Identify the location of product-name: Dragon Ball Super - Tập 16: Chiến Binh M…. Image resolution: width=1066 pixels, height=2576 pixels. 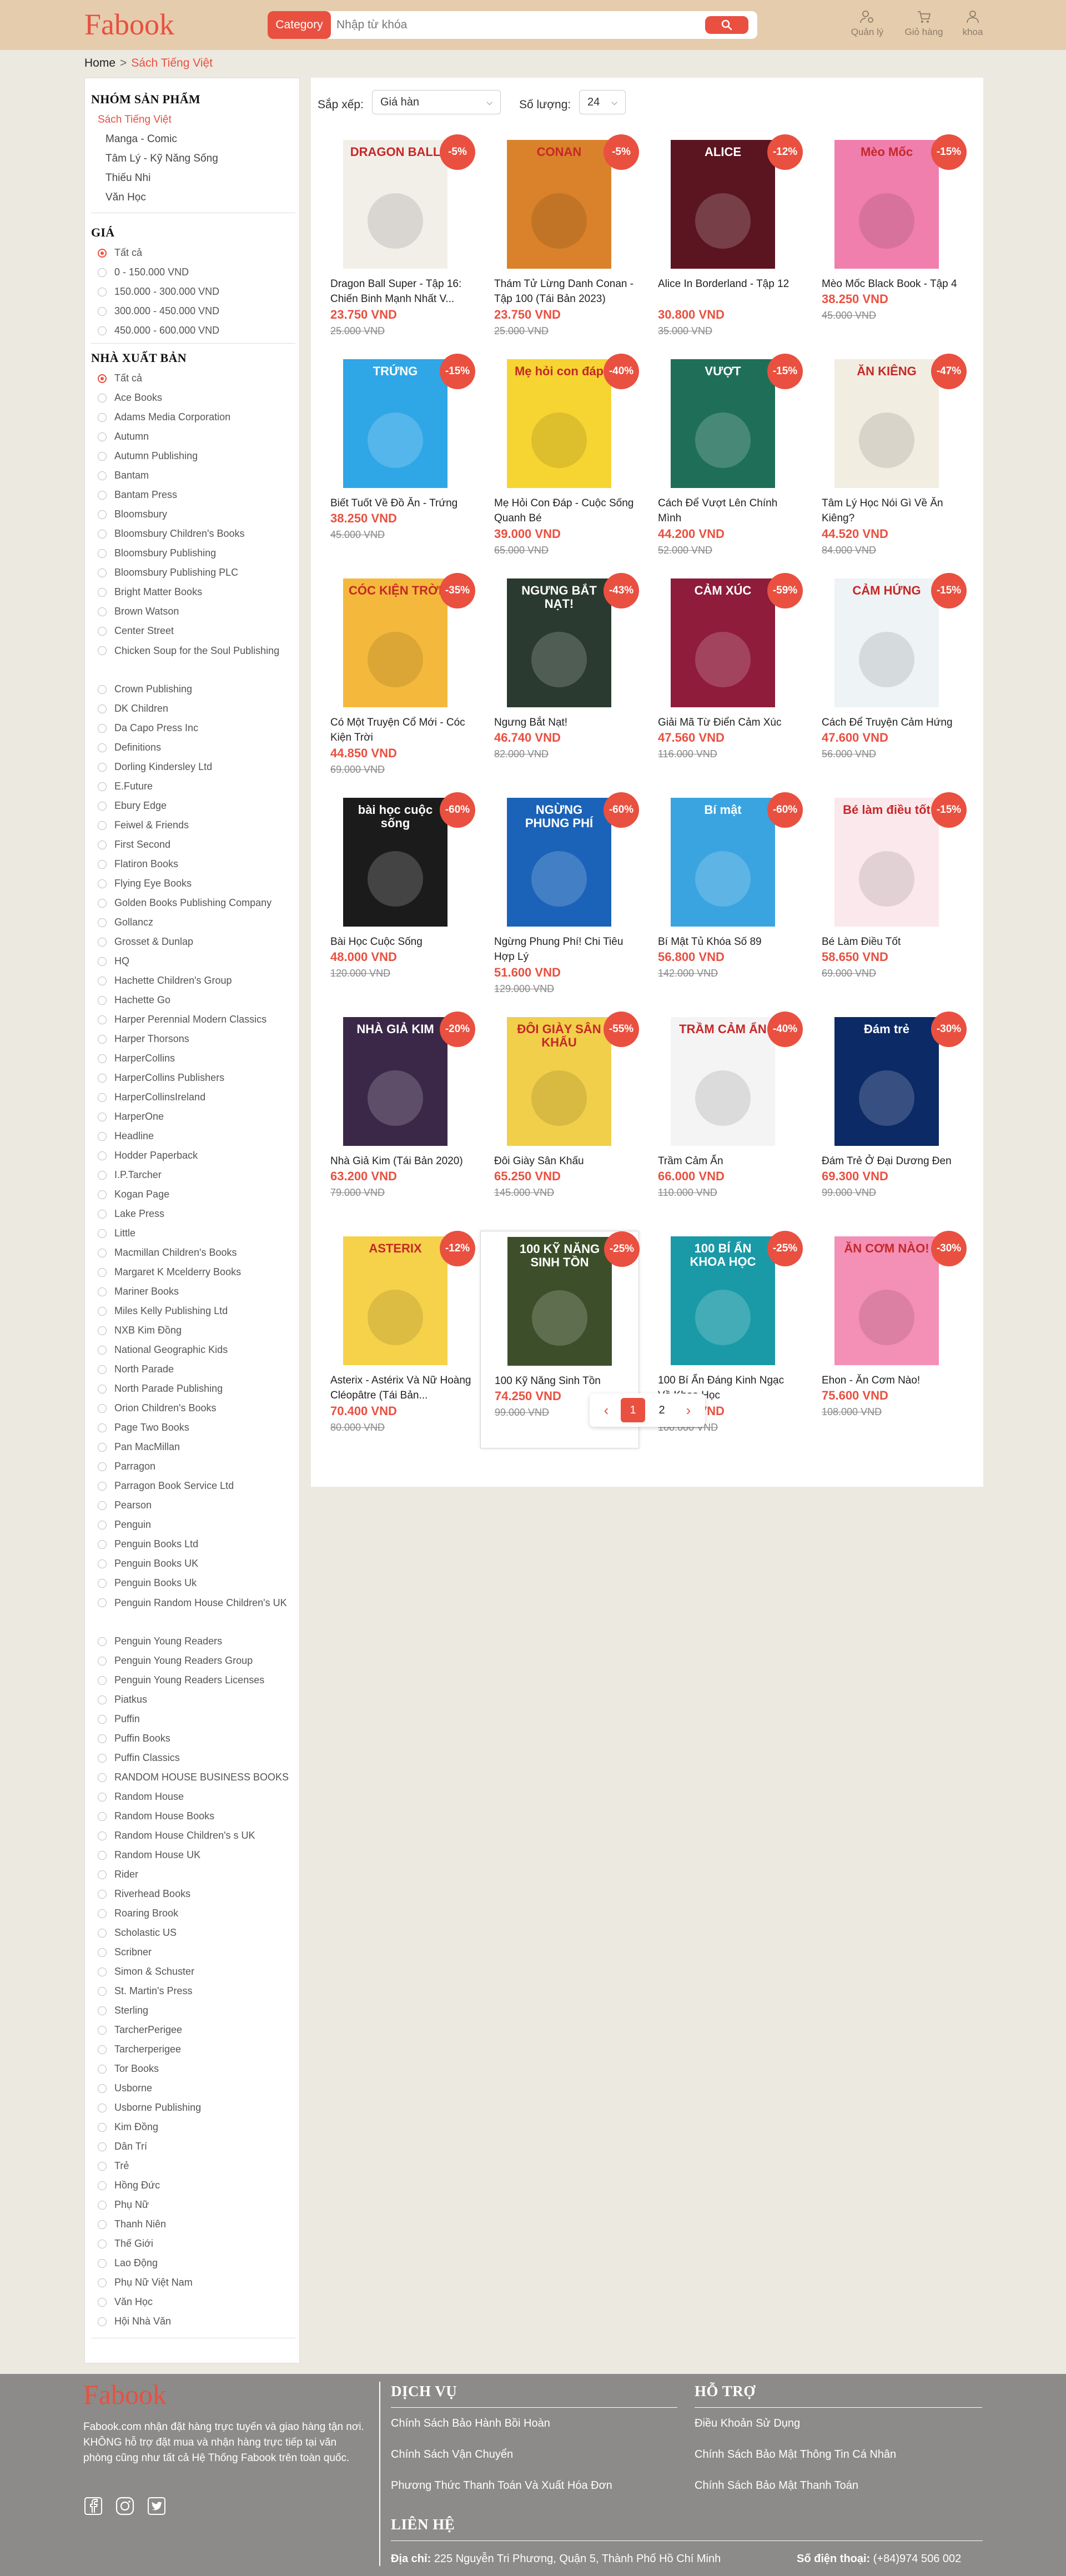
(400, 291).